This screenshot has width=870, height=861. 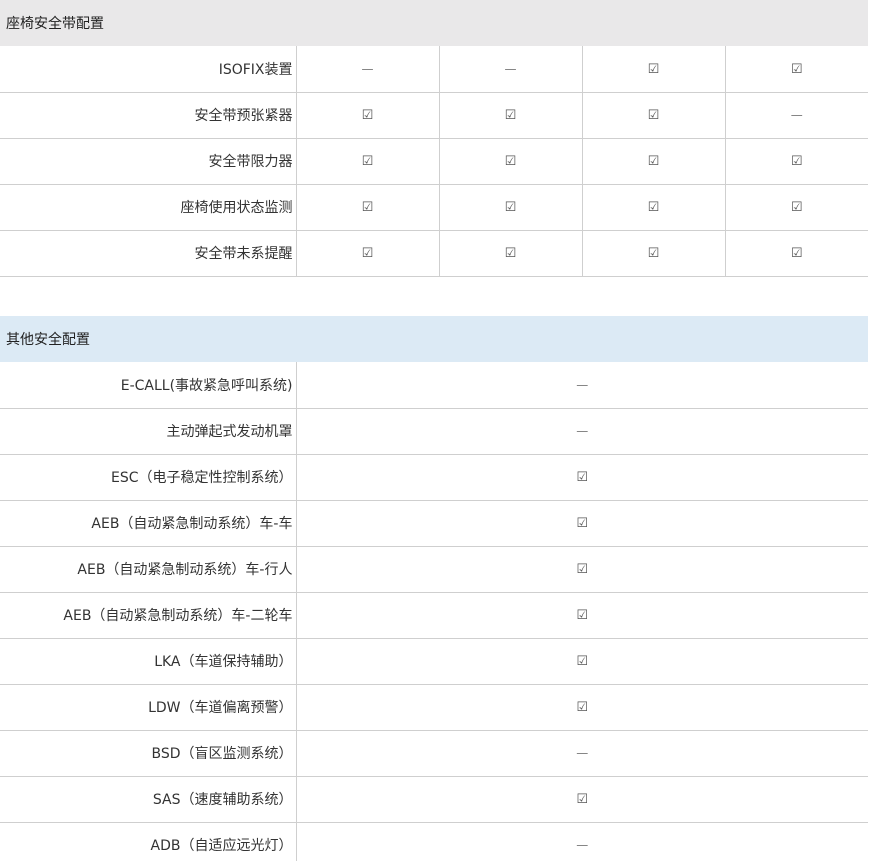 I want to click on table-row: ISOFIX装置 — — ☑ ☑, so click(x=434, y=69).